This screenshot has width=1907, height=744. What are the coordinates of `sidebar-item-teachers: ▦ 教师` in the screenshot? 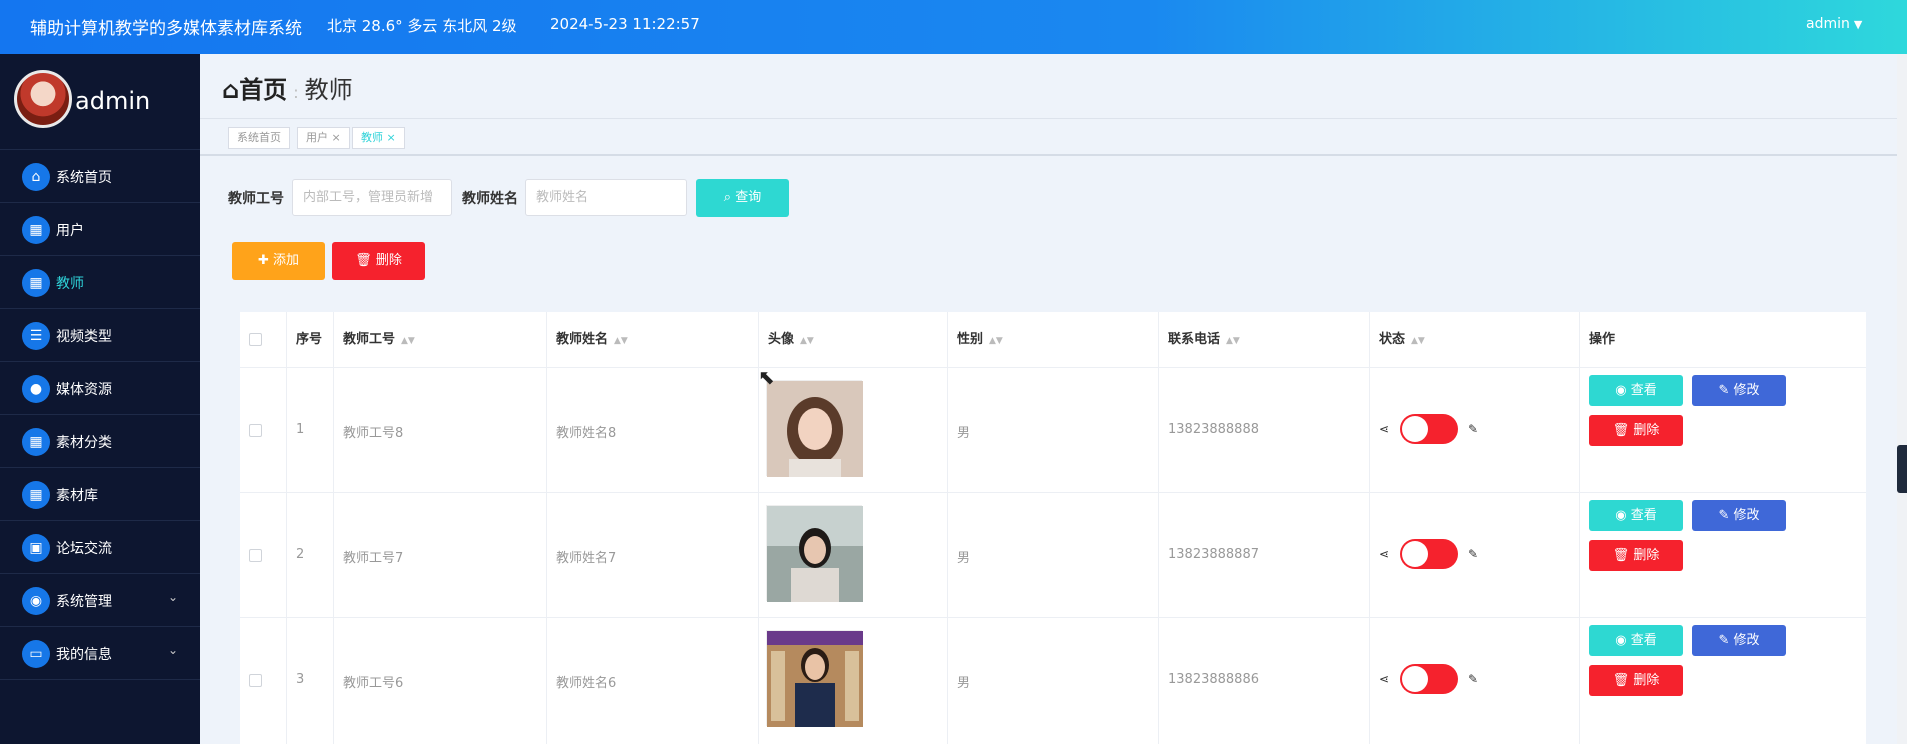 It's located at (100, 282).